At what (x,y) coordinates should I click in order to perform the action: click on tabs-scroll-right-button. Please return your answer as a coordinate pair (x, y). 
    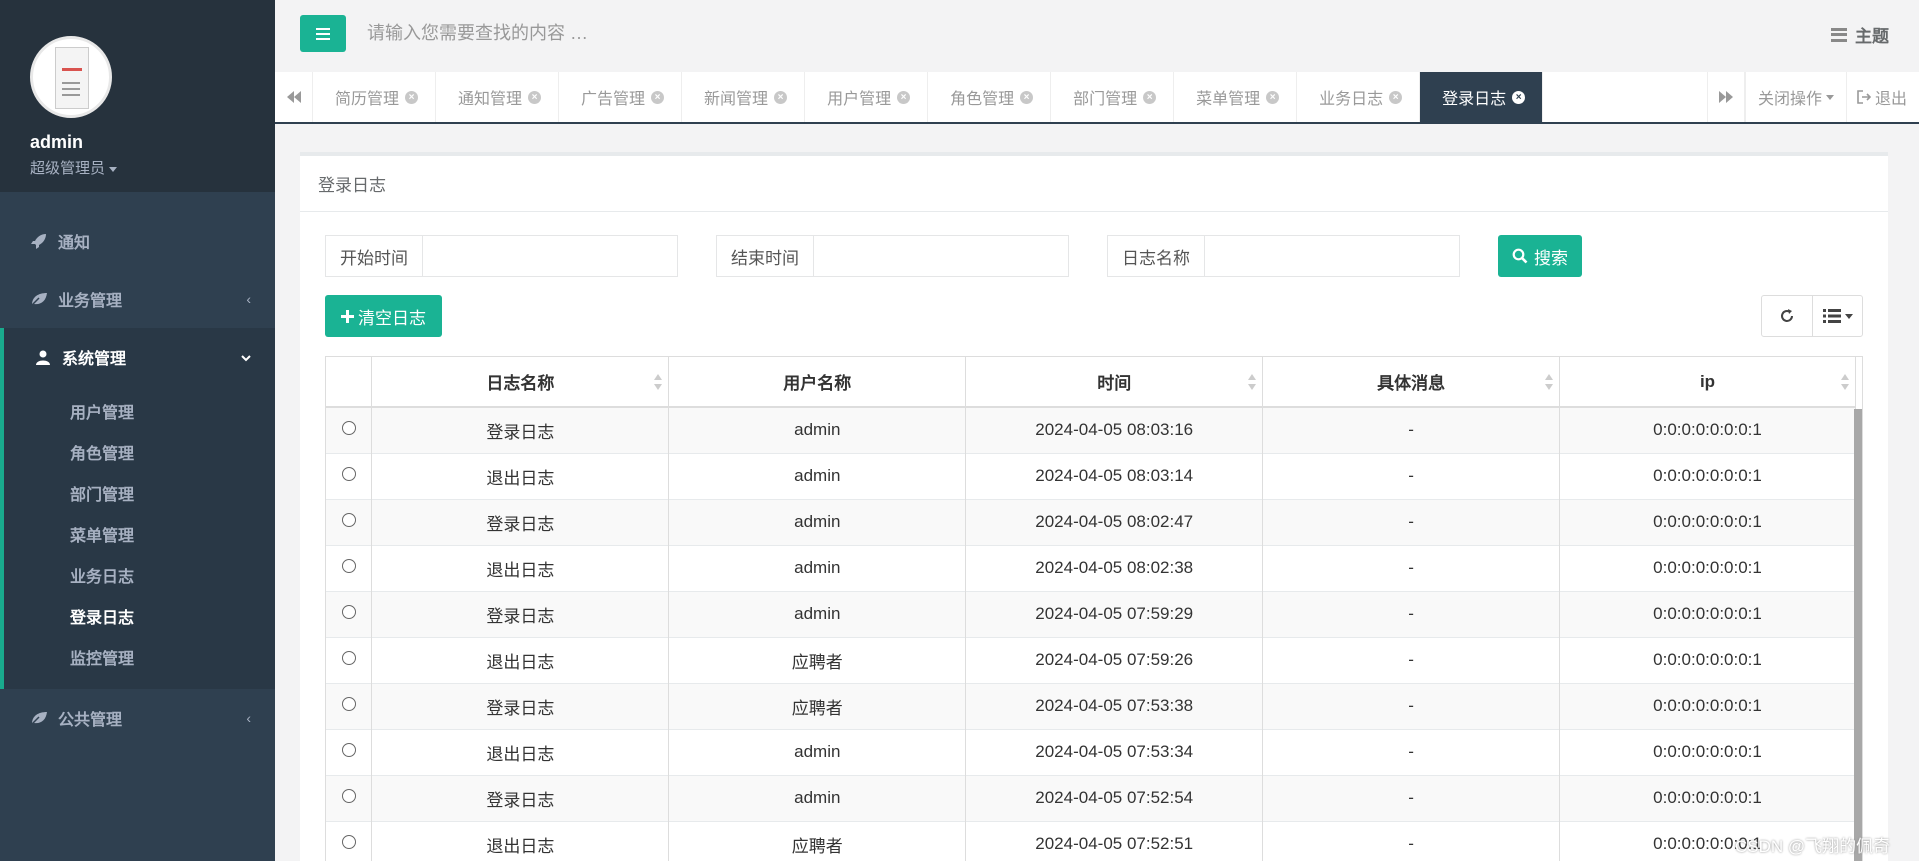
    Looking at the image, I should click on (1725, 97).